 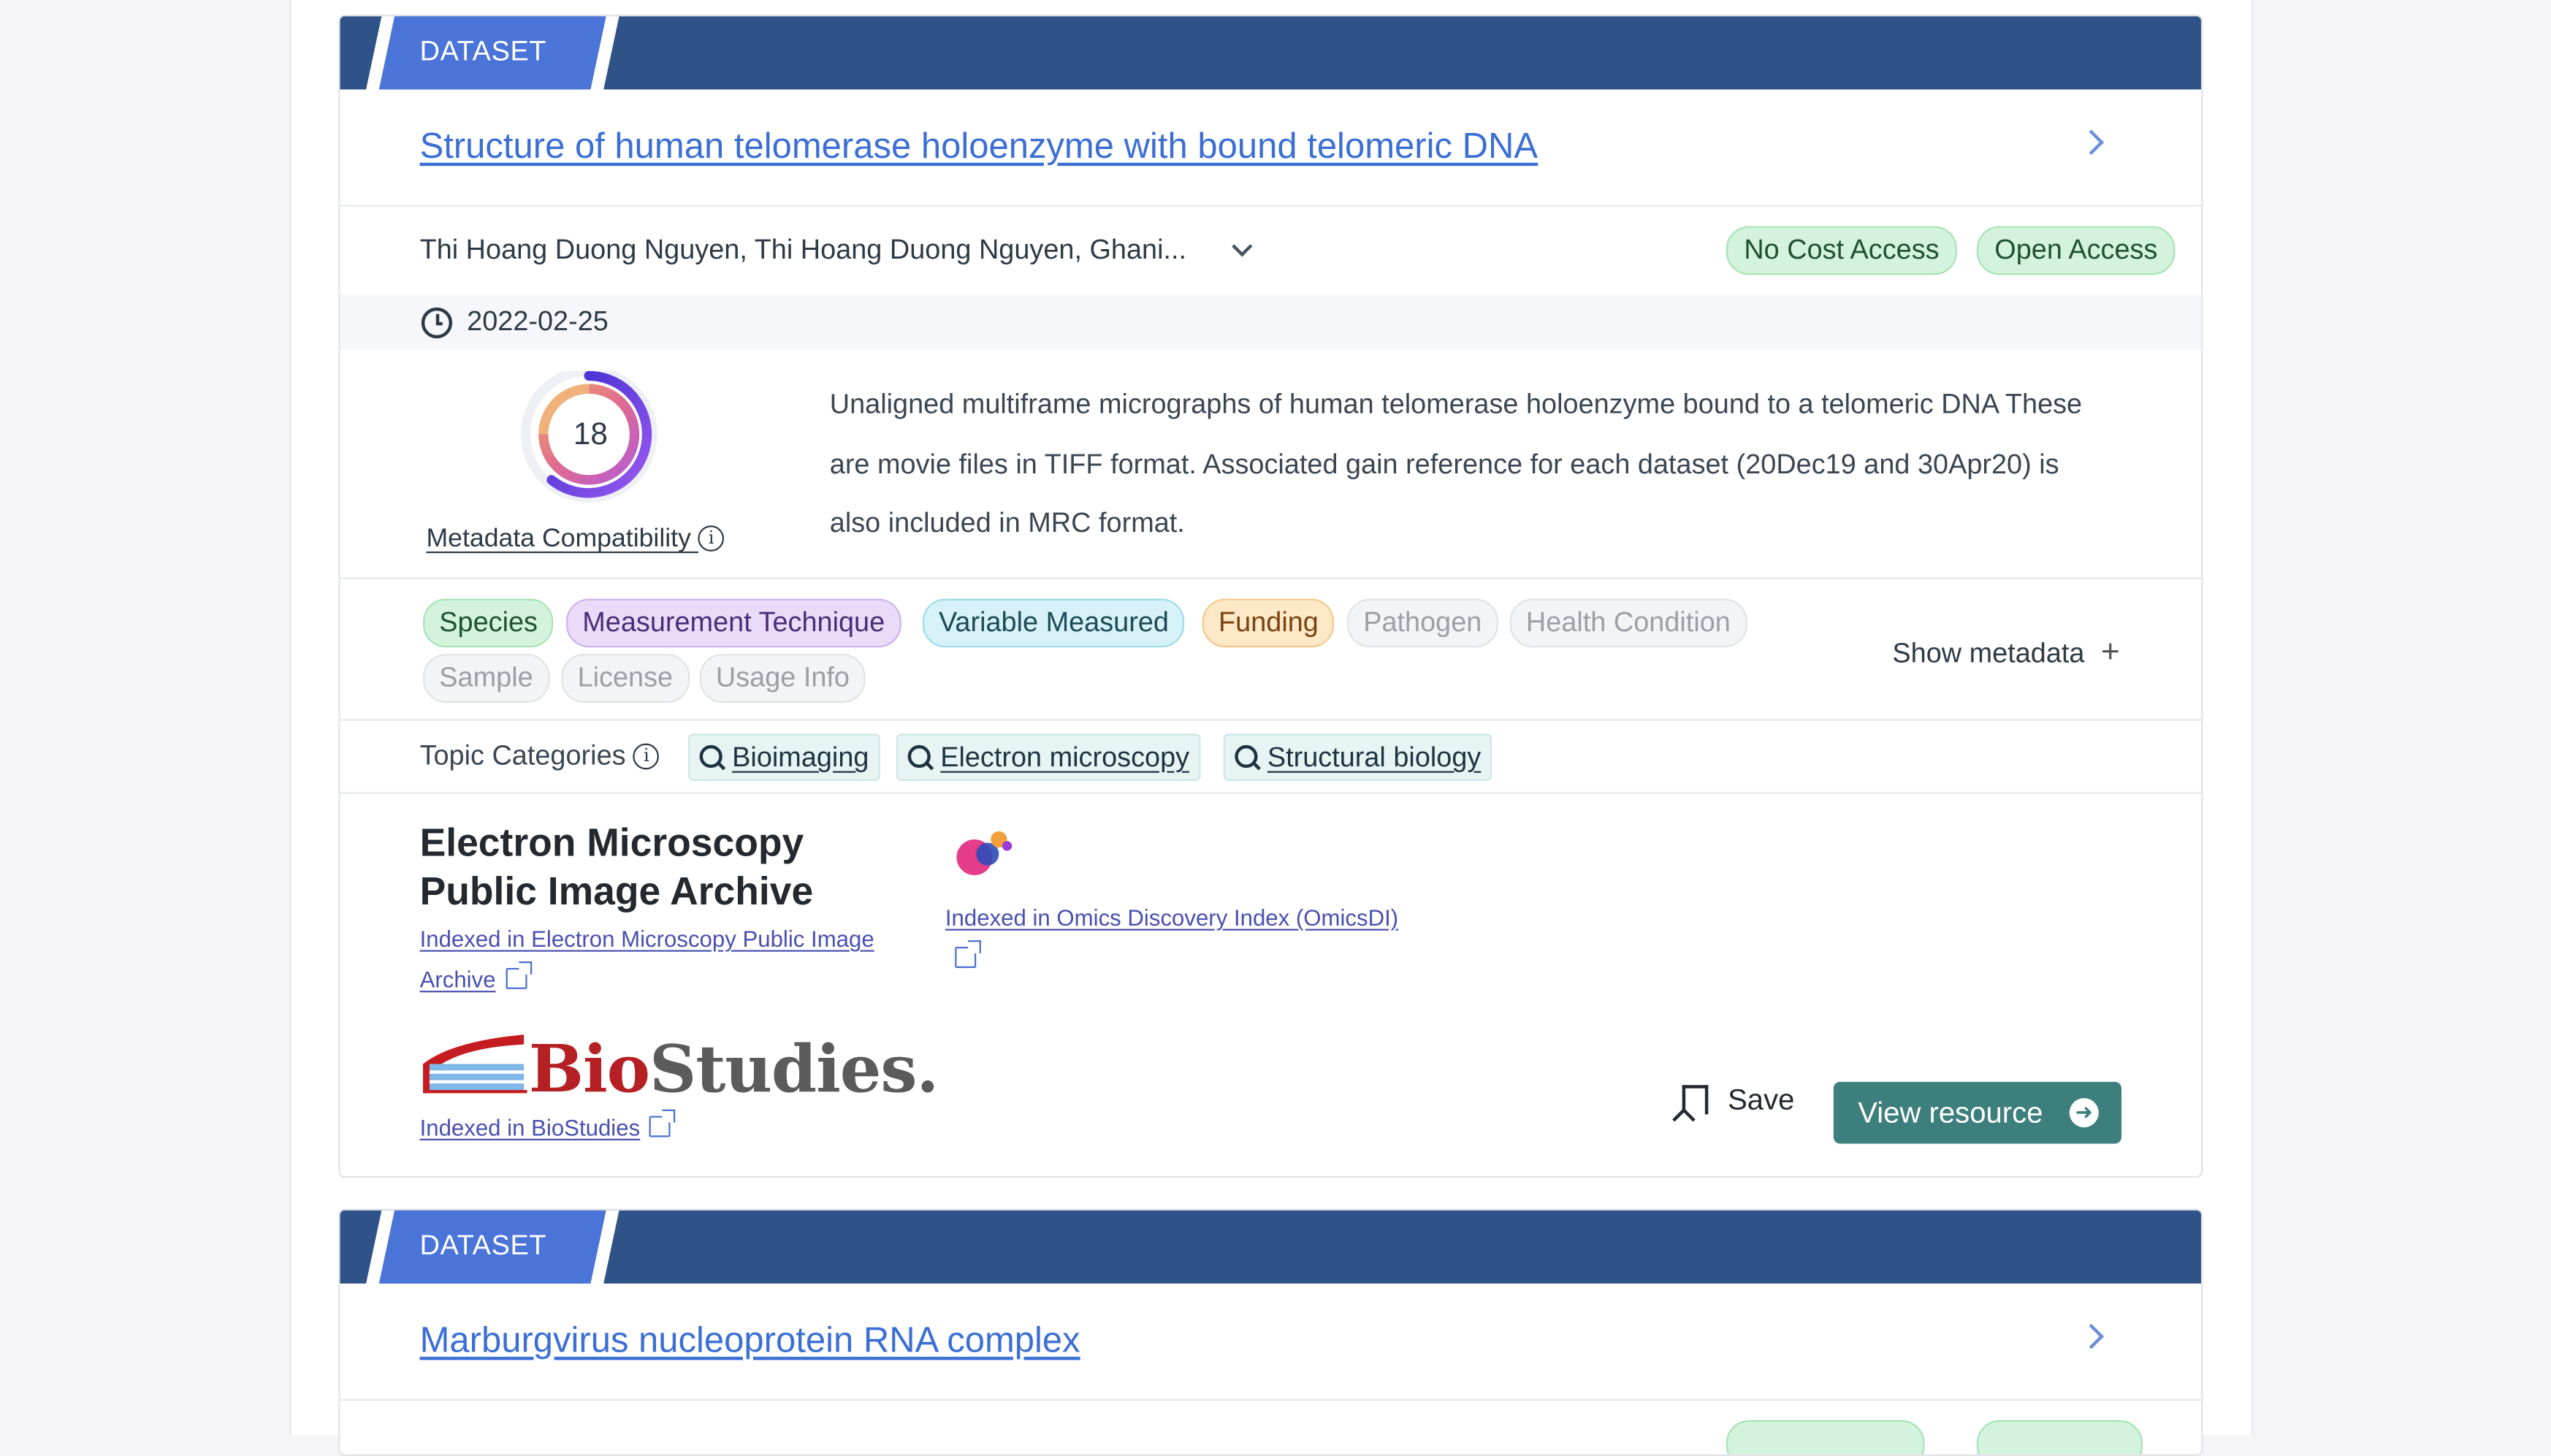 What do you see at coordinates (2084, 1113) in the screenshot?
I see `arrow-right-icon: ➜` at bounding box center [2084, 1113].